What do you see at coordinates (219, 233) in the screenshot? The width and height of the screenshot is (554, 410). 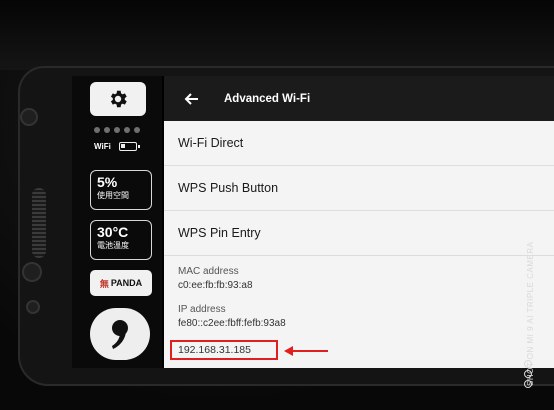 I see `menu-item-label: WPS Pin Entry` at bounding box center [219, 233].